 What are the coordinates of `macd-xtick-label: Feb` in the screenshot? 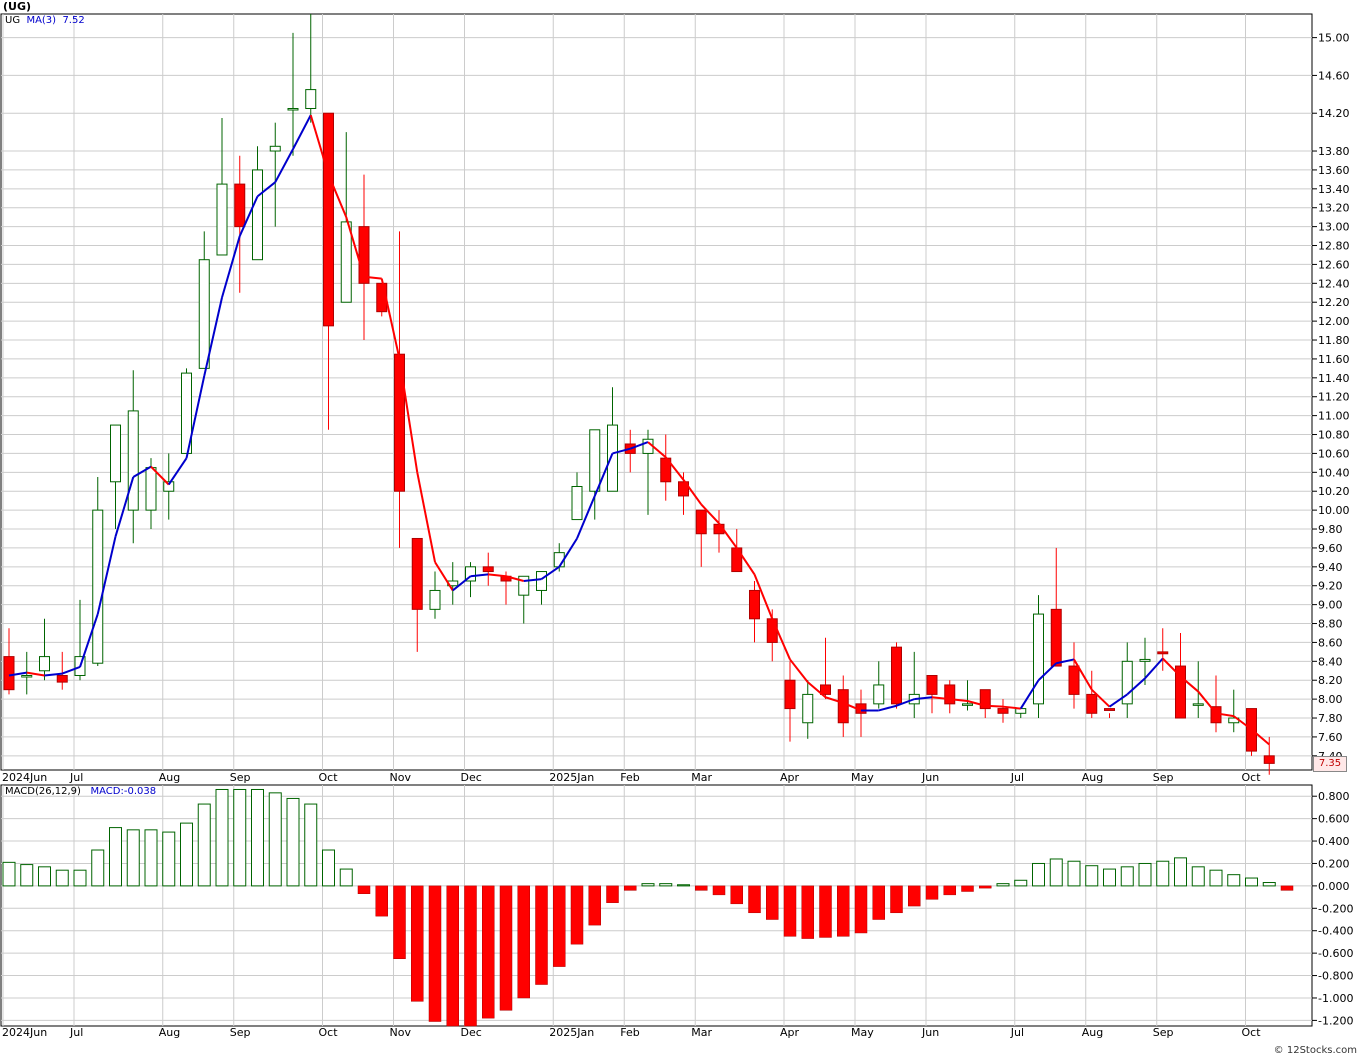 It's located at (629, 1032).